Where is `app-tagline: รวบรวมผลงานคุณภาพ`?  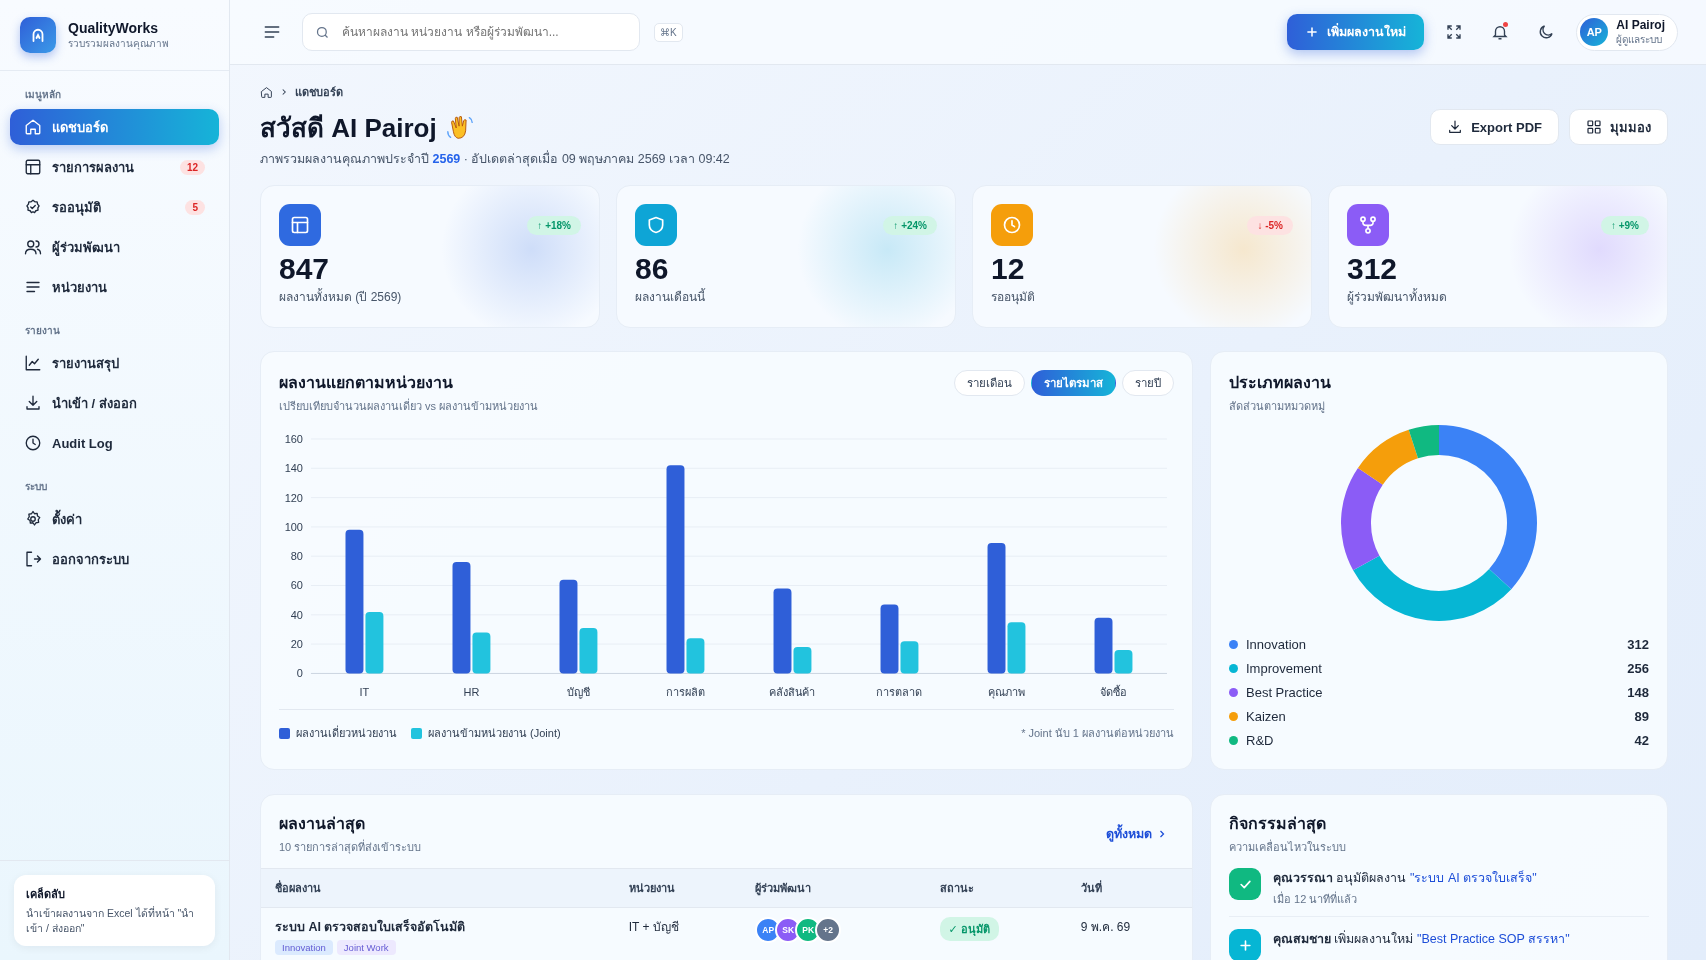
app-tagline: รวบรวมผลงานคุณภาพ is located at coordinates (118, 43).